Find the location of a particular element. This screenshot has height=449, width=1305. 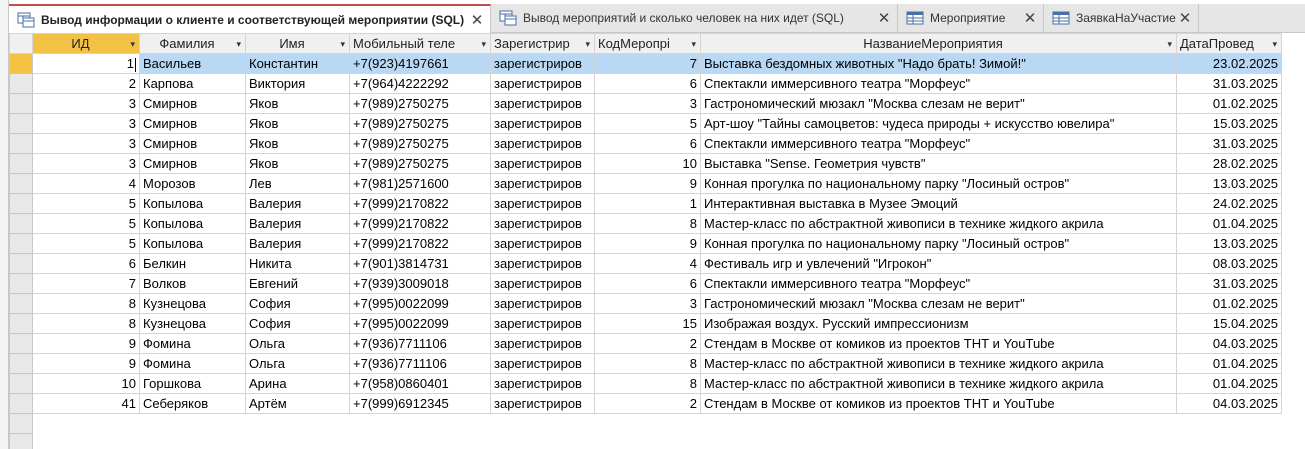

cell-date: 04.03.2025 is located at coordinates (1229, 343).